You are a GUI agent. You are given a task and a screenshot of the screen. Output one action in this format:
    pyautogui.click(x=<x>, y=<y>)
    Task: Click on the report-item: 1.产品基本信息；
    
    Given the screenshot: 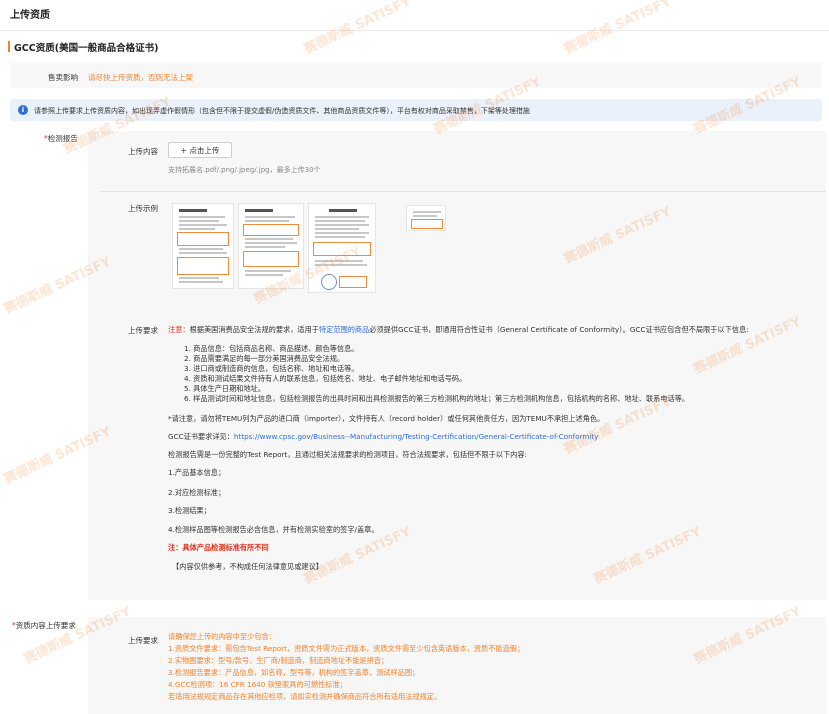 What is the action you would take?
    pyautogui.click(x=197, y=472)
    